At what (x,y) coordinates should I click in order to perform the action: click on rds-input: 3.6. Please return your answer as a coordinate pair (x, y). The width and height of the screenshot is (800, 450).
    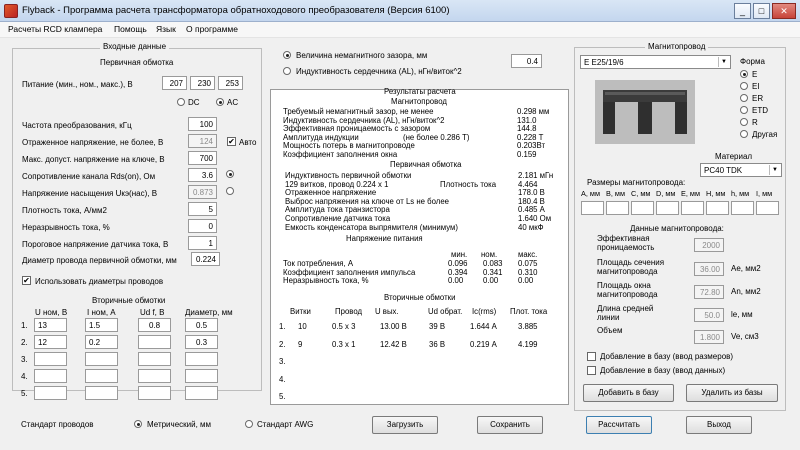
    Looking at the image, I should click on (202, 175).